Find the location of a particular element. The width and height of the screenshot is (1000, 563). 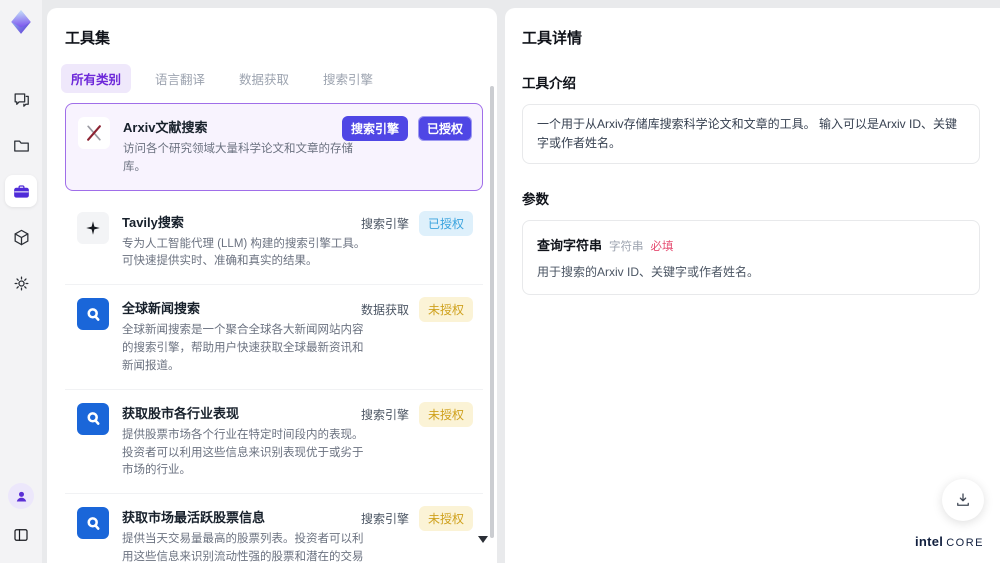

tab-search-engine: 搜索引擎 is located at coordinates (348, 78).